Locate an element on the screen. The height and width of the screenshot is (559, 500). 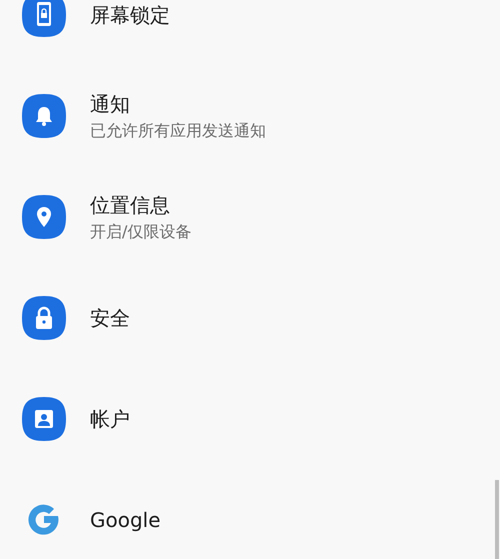
bell-icon is located at coordinates (44, 116).